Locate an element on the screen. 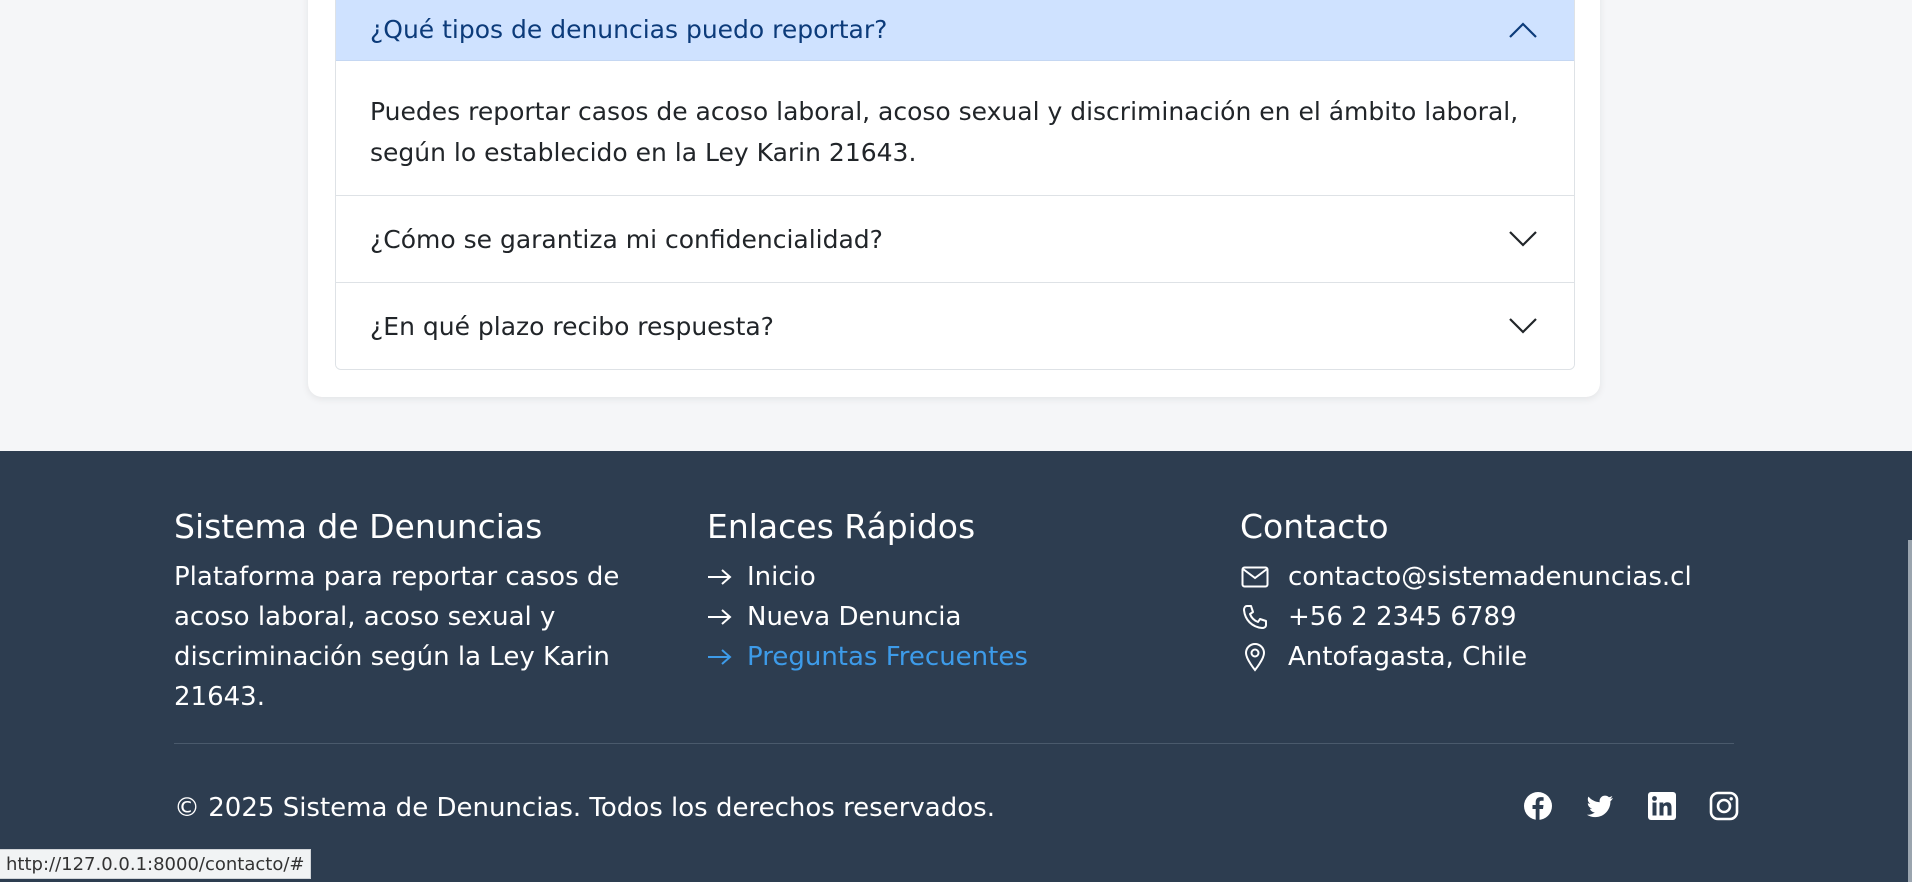 This screenshot has height=882, width=1912. chevron-up-icon is located at coordinates (1523, 29).